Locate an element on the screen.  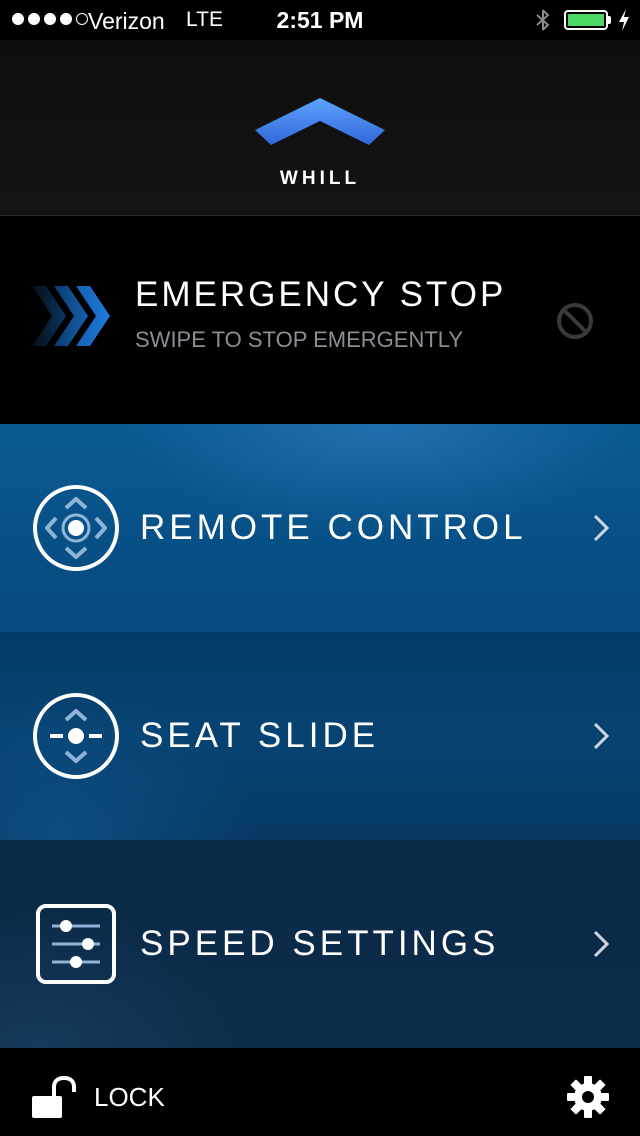
whill-logo-icon is located at coordinates (320, 121).